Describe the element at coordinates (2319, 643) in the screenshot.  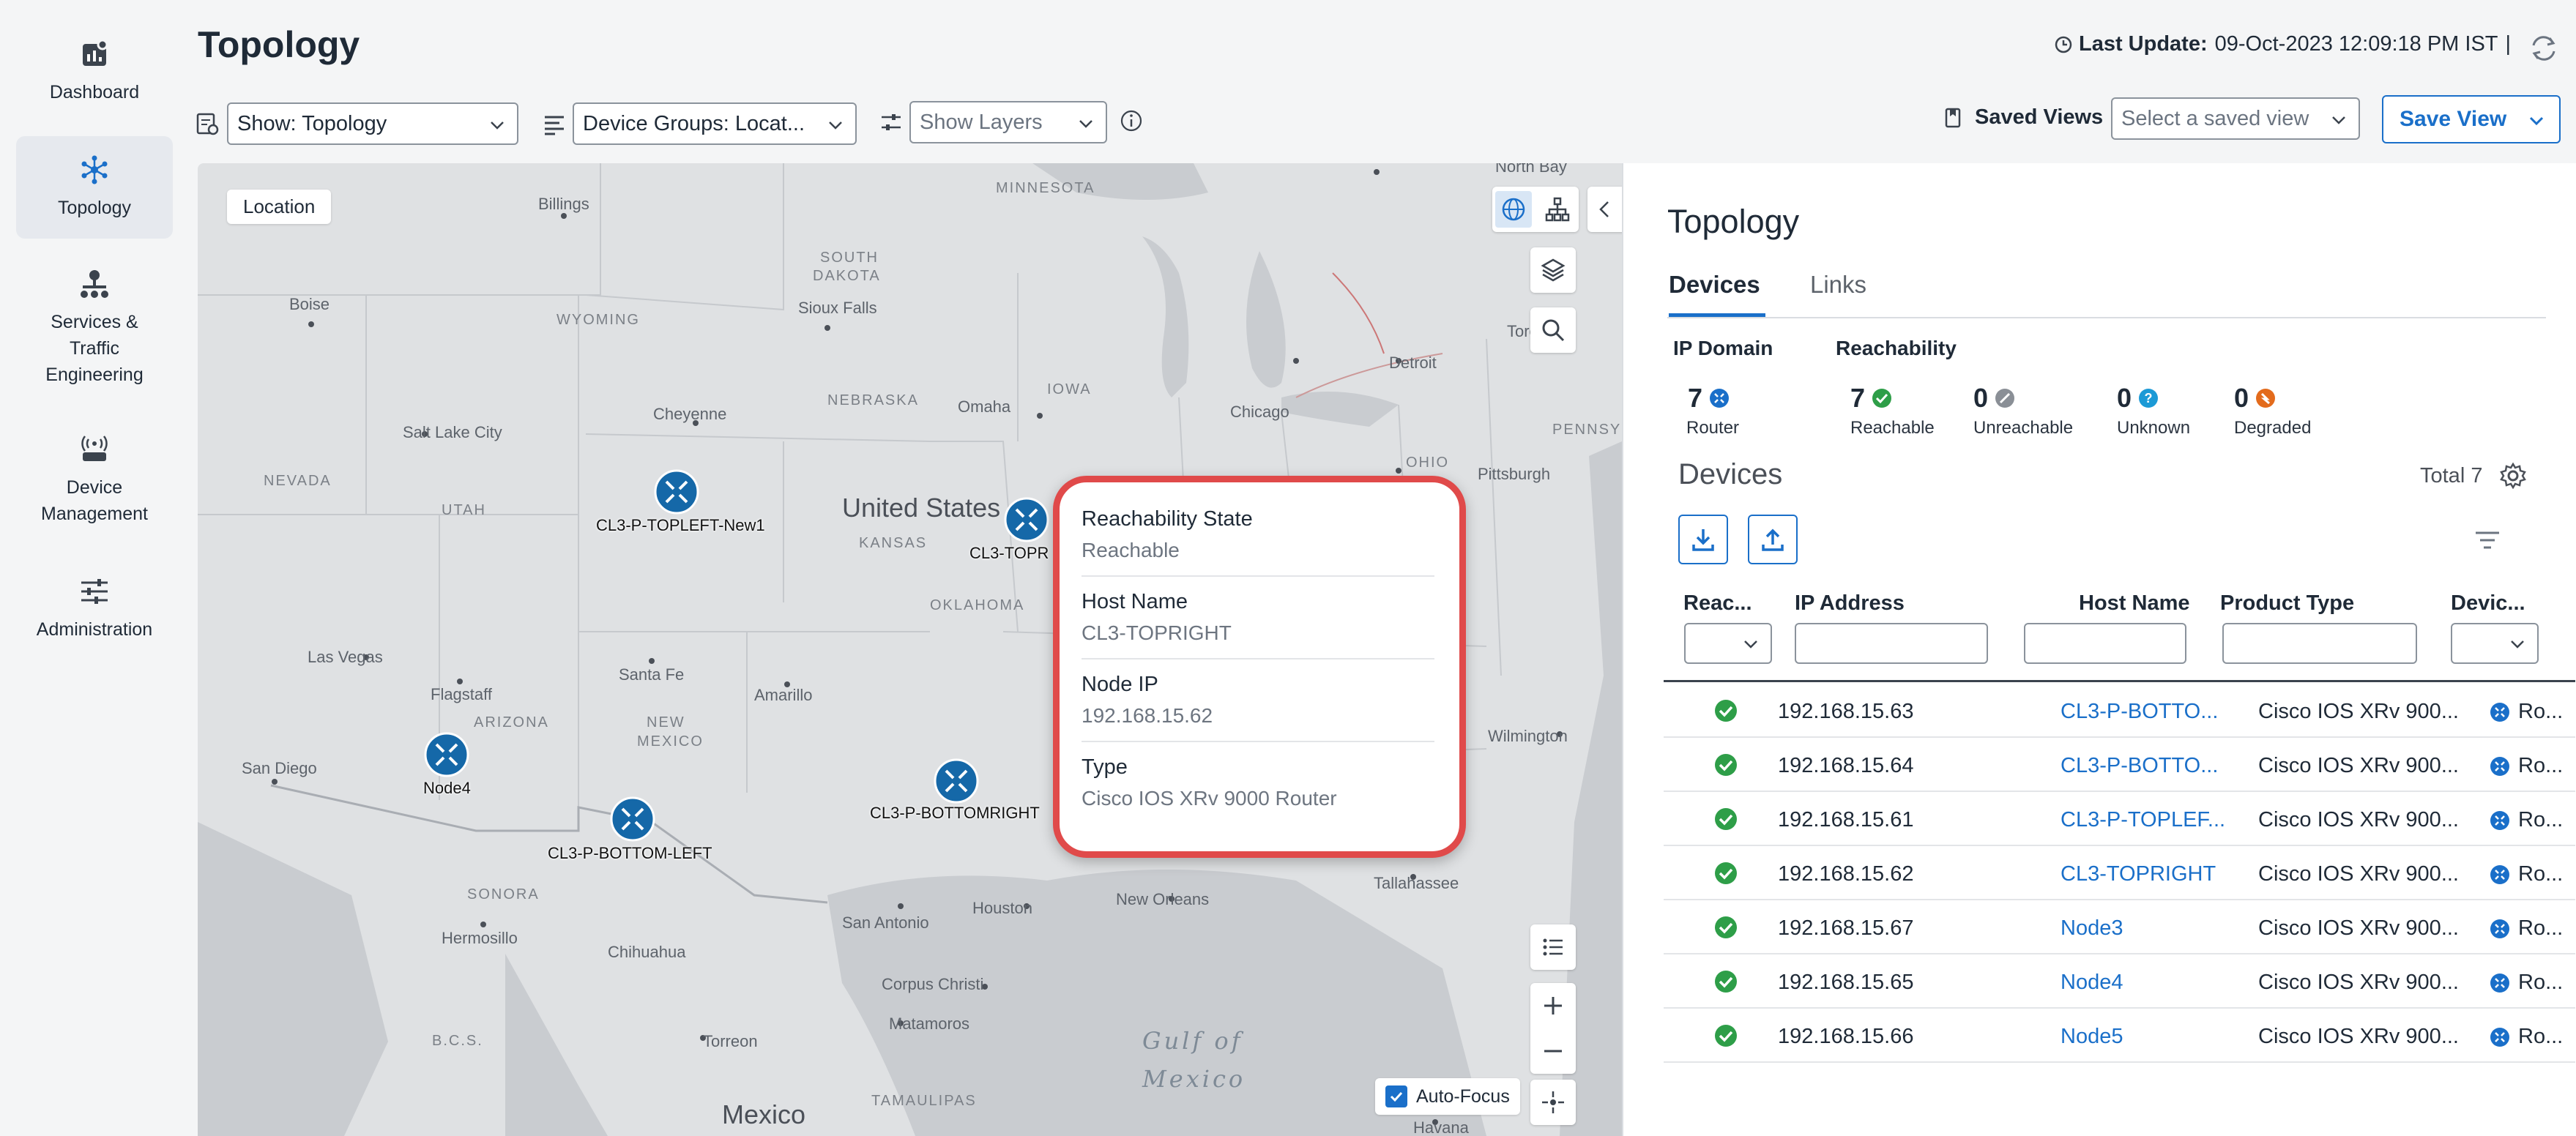
I see `filter-product-input` at that location.